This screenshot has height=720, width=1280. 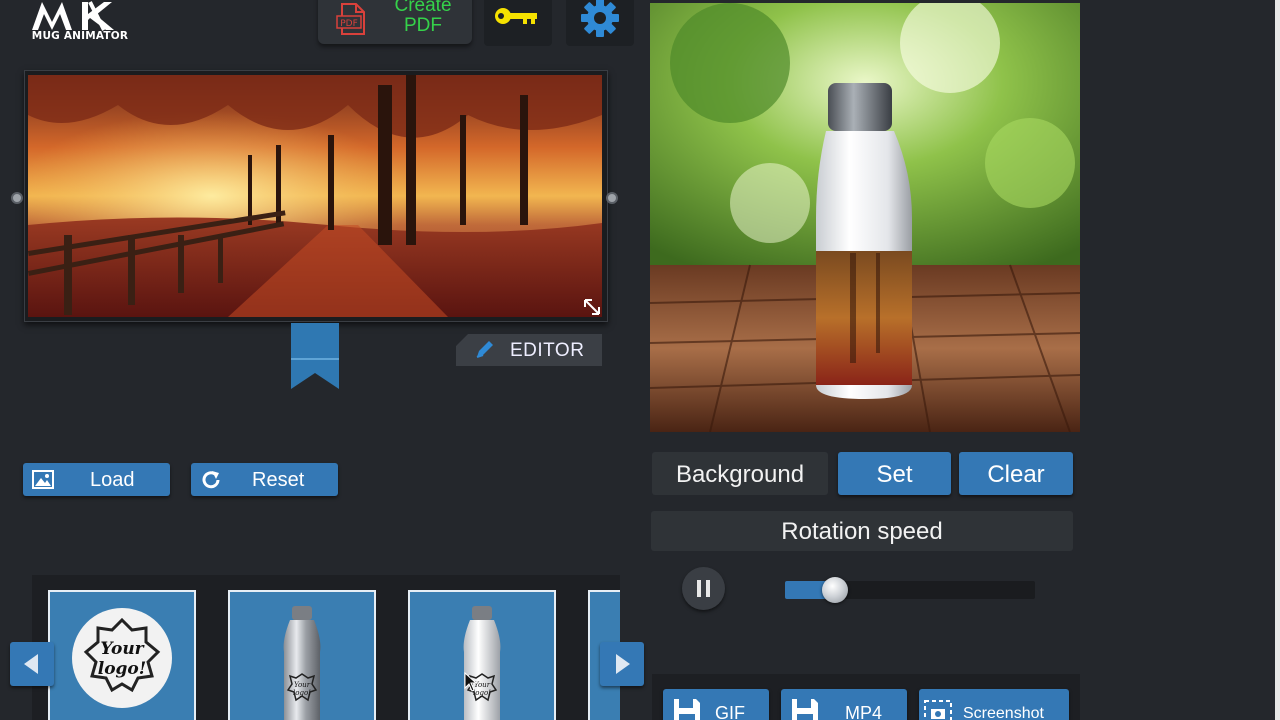 I want to click on reset-label: Reset, so click(x=278, y=480).